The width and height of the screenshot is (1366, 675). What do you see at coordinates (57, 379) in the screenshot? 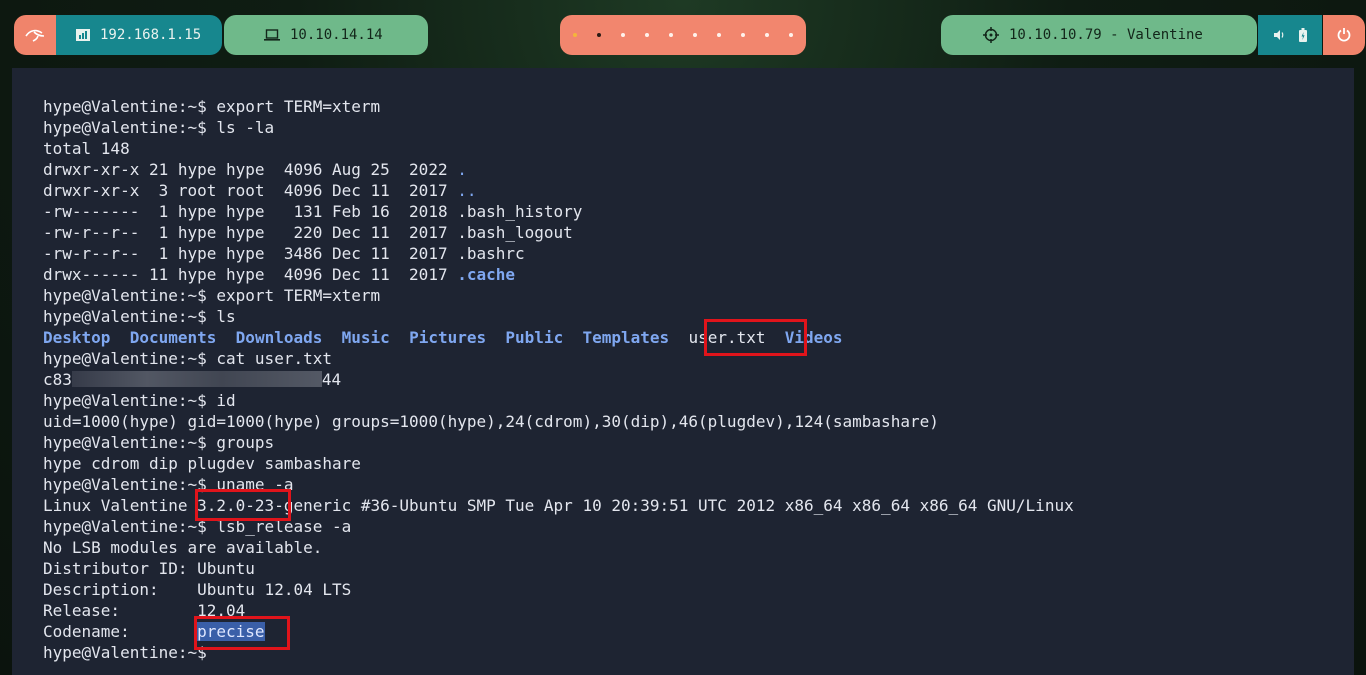
I see `hash-start: c83` at bounding box center [57, 379].